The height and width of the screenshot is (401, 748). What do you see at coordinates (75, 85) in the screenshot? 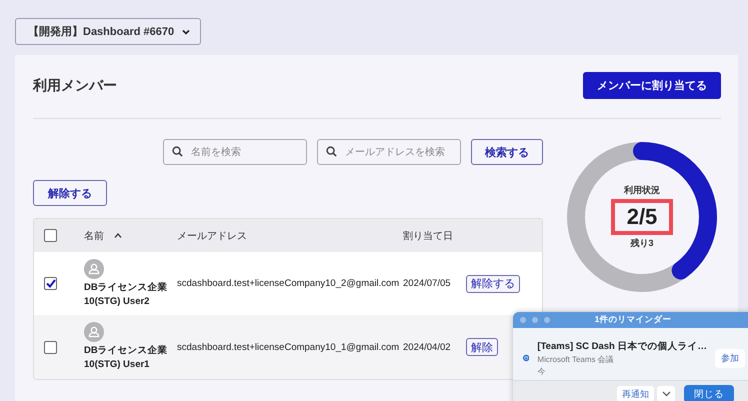
I see `section-title: 利用メンバー` at bounding box center [75, 85].